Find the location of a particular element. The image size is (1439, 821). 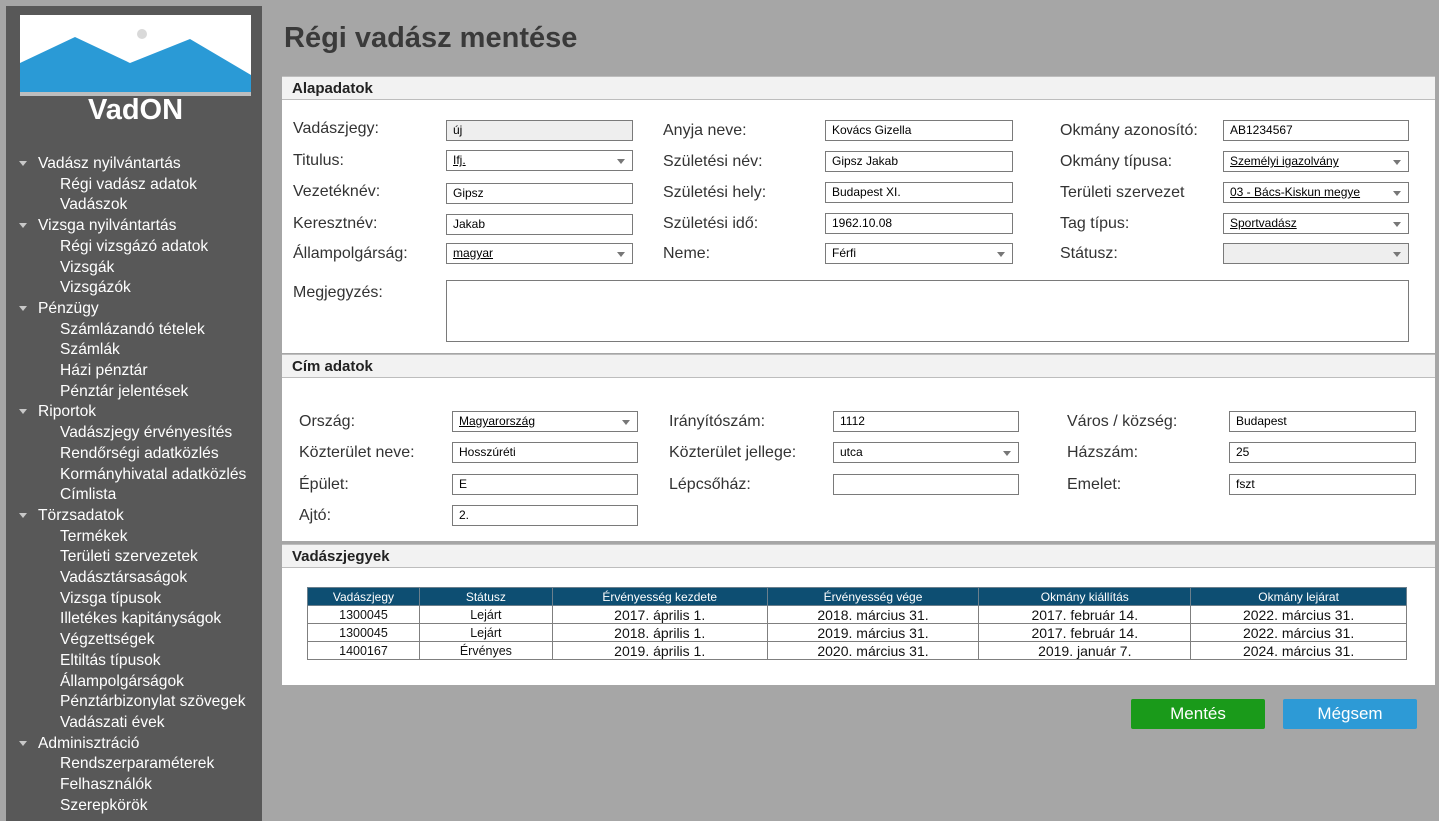

column-header: Státusz is located at coordinates (485, 596).